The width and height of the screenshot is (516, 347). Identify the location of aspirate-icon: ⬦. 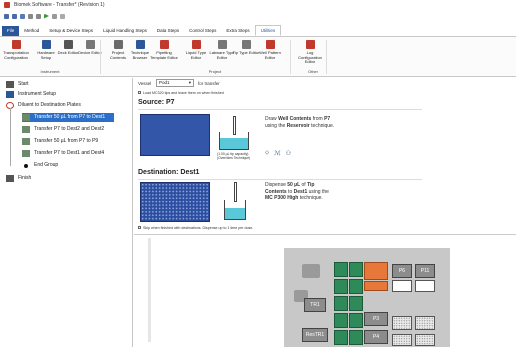
(267, 153).